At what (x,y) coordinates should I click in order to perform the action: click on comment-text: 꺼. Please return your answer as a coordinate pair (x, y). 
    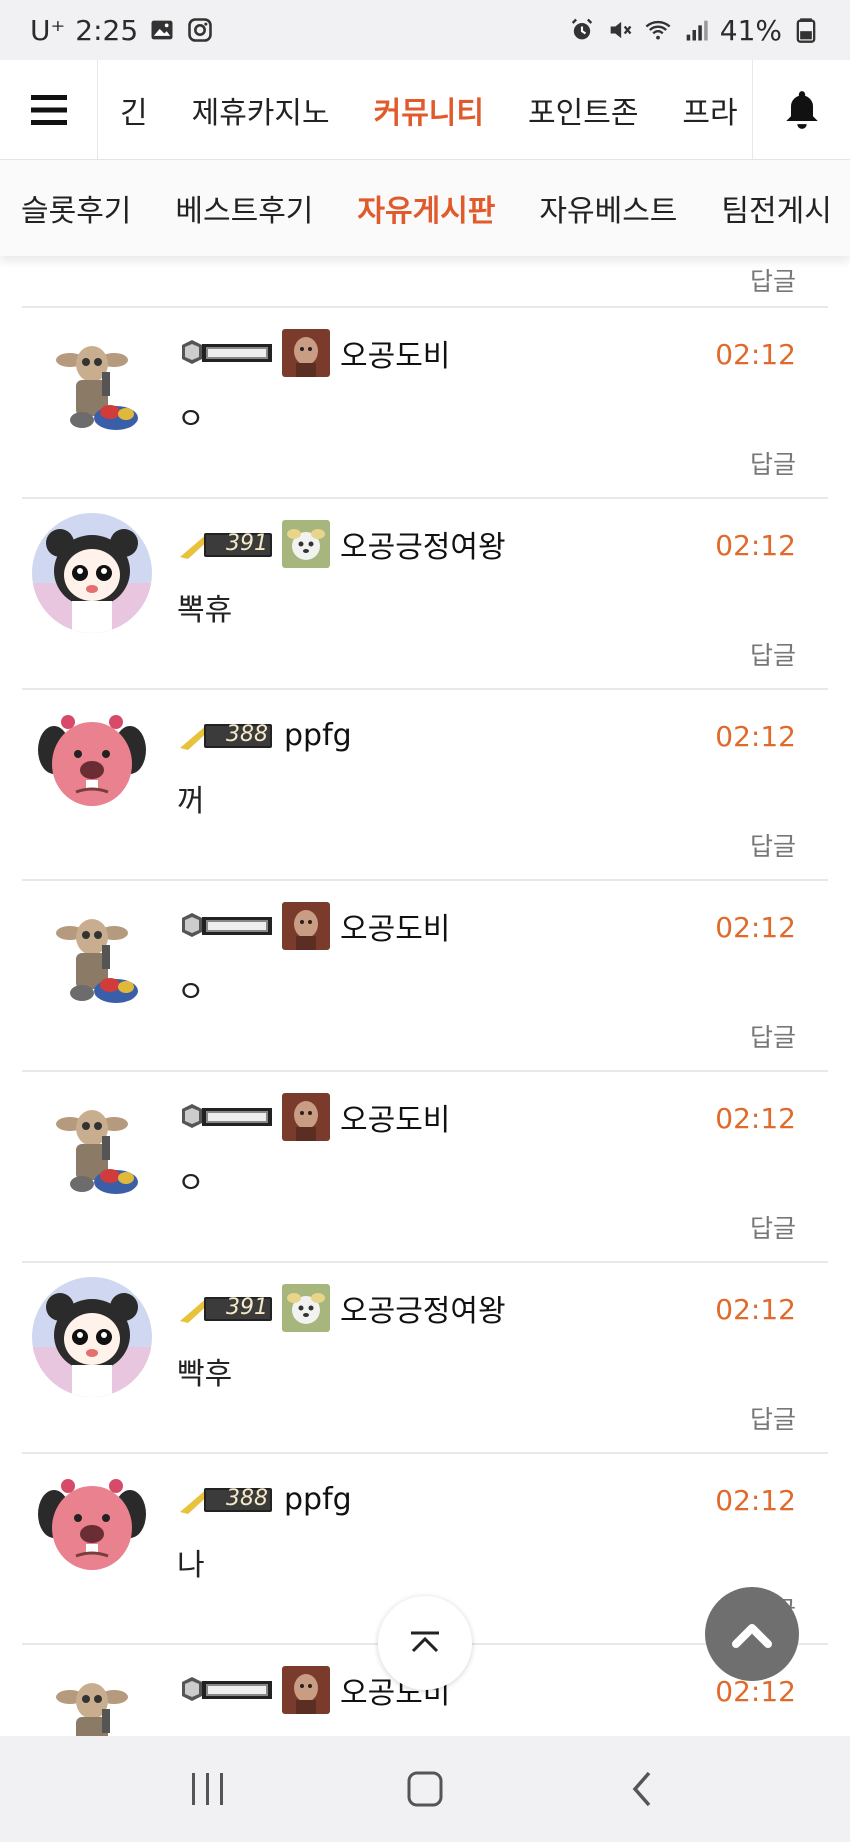
    Looking at the image, I should click on (191, 801).